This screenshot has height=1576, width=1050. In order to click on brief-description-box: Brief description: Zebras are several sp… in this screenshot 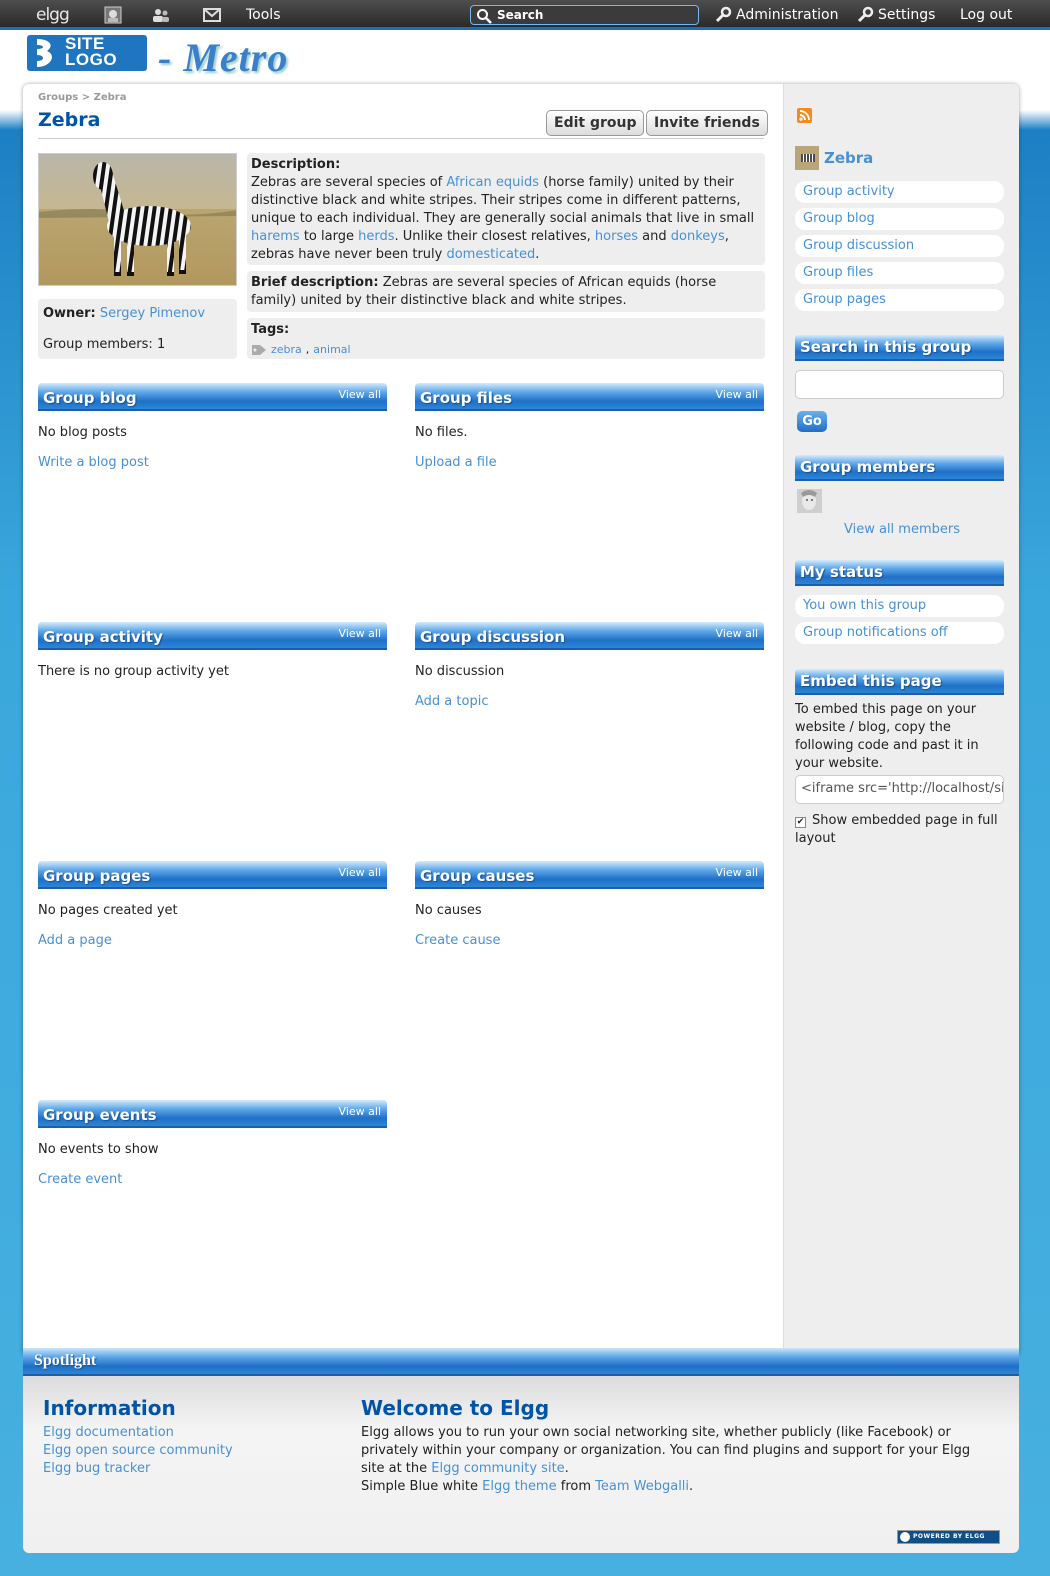, I will do `click(506, 291)`.